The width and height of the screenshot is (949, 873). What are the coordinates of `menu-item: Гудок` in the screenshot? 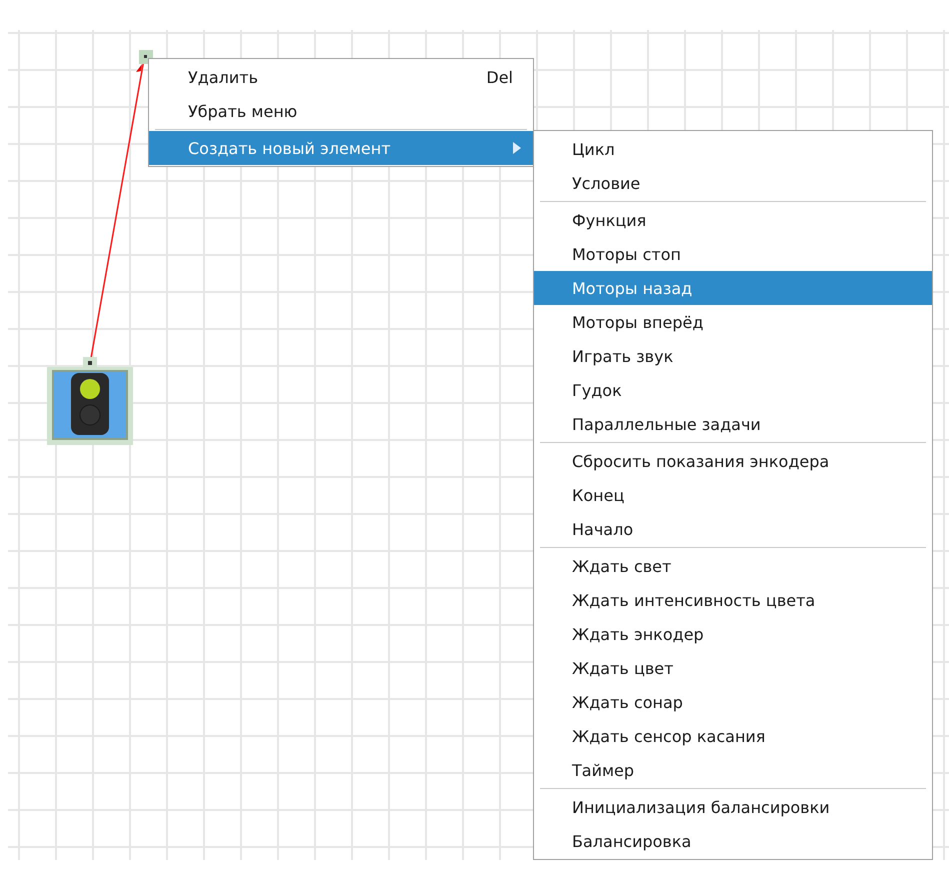 It's located at (733, 390).